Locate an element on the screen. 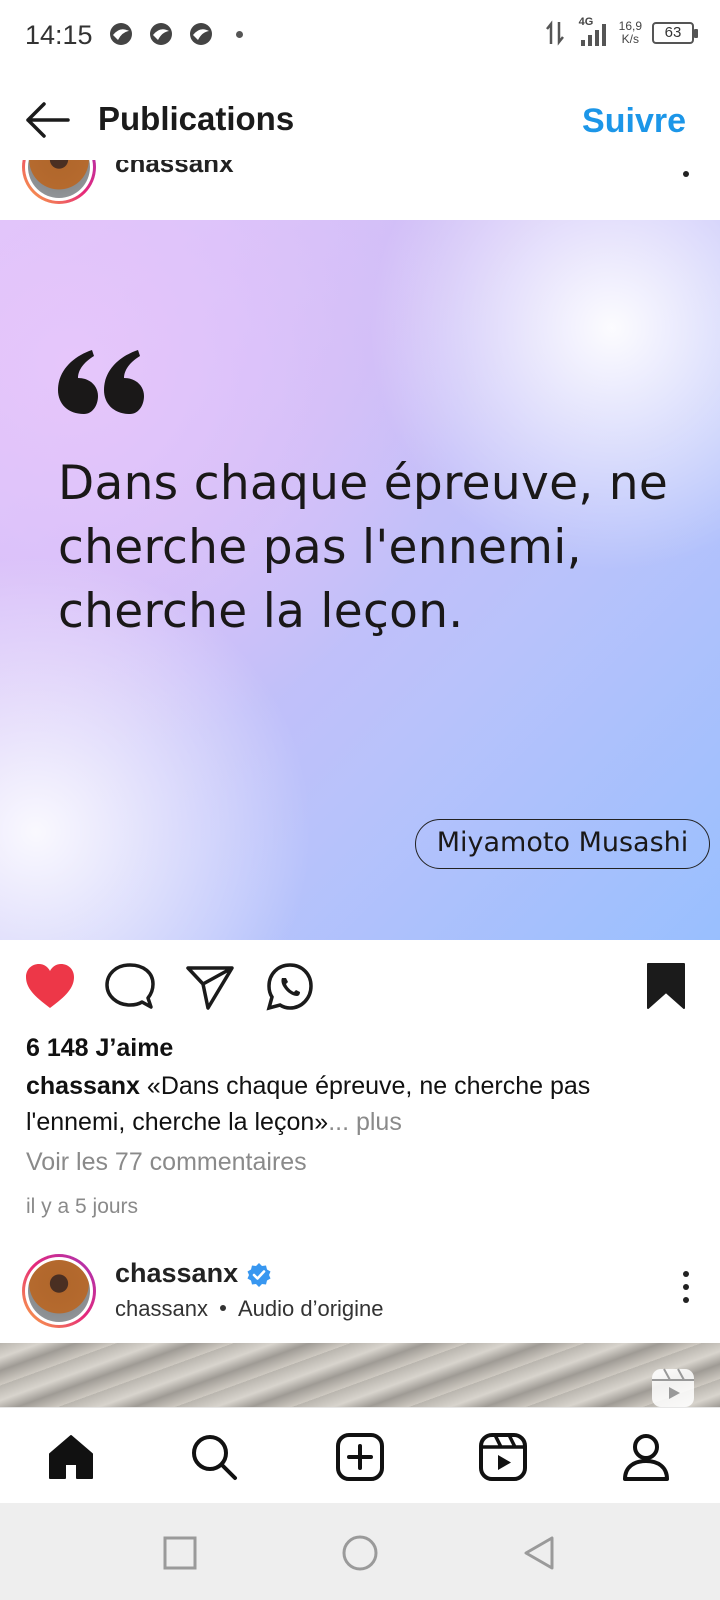  audio-link: Audio d’origine is located at coordinates (311, 1308).